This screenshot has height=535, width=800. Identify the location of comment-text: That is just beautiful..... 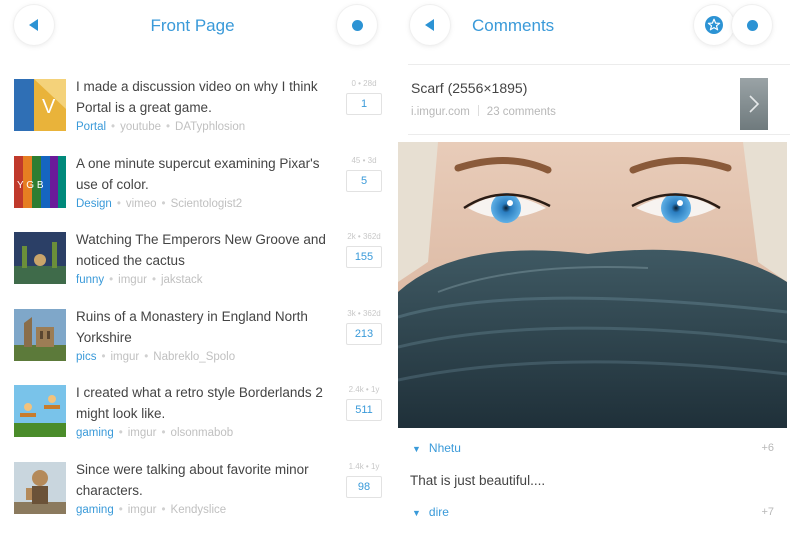
(477, 480).